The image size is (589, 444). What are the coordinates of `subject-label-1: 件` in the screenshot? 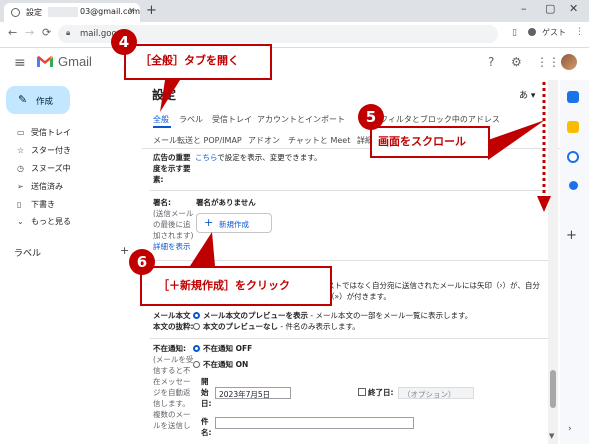 It's located at (205, 421).